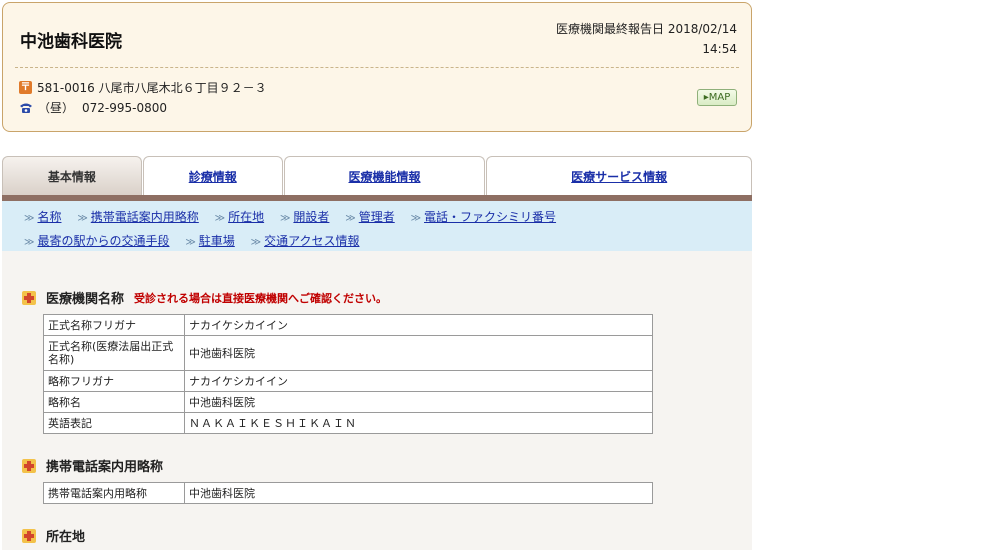 Image resolution: width=1000 pixels, height=550 pixels. Describe the element at coordinates (717, 97) in the screenshot. I see `map-button: ▸MAP` at that location.